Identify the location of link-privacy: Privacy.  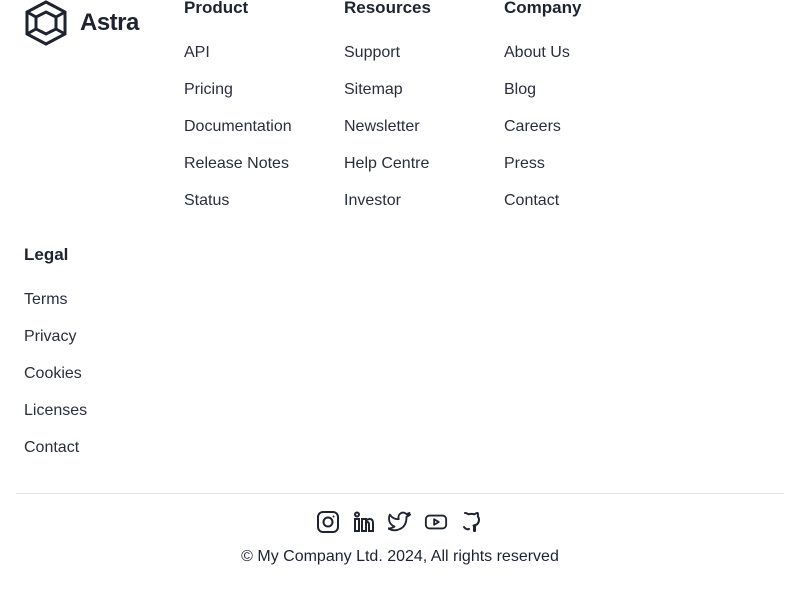
(50, 336).